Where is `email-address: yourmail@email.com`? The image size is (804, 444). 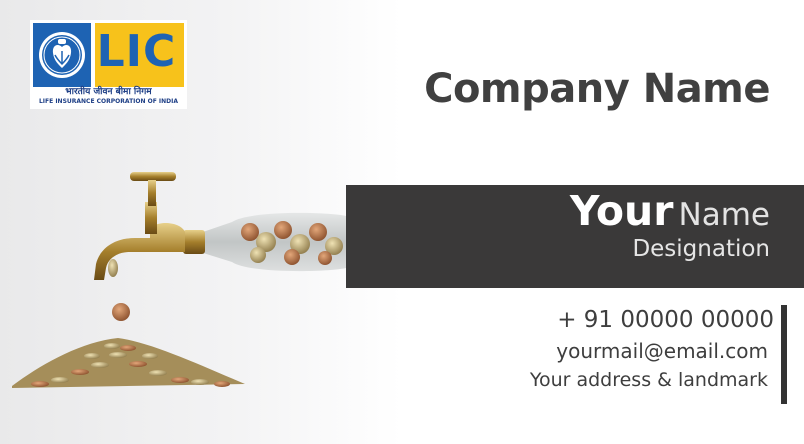
email-address: yourmail@email.com is located at coordinates (662, 351).